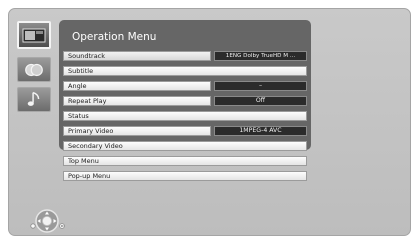  I want to click on menu-title: Operation Menu, so click(114, 37).